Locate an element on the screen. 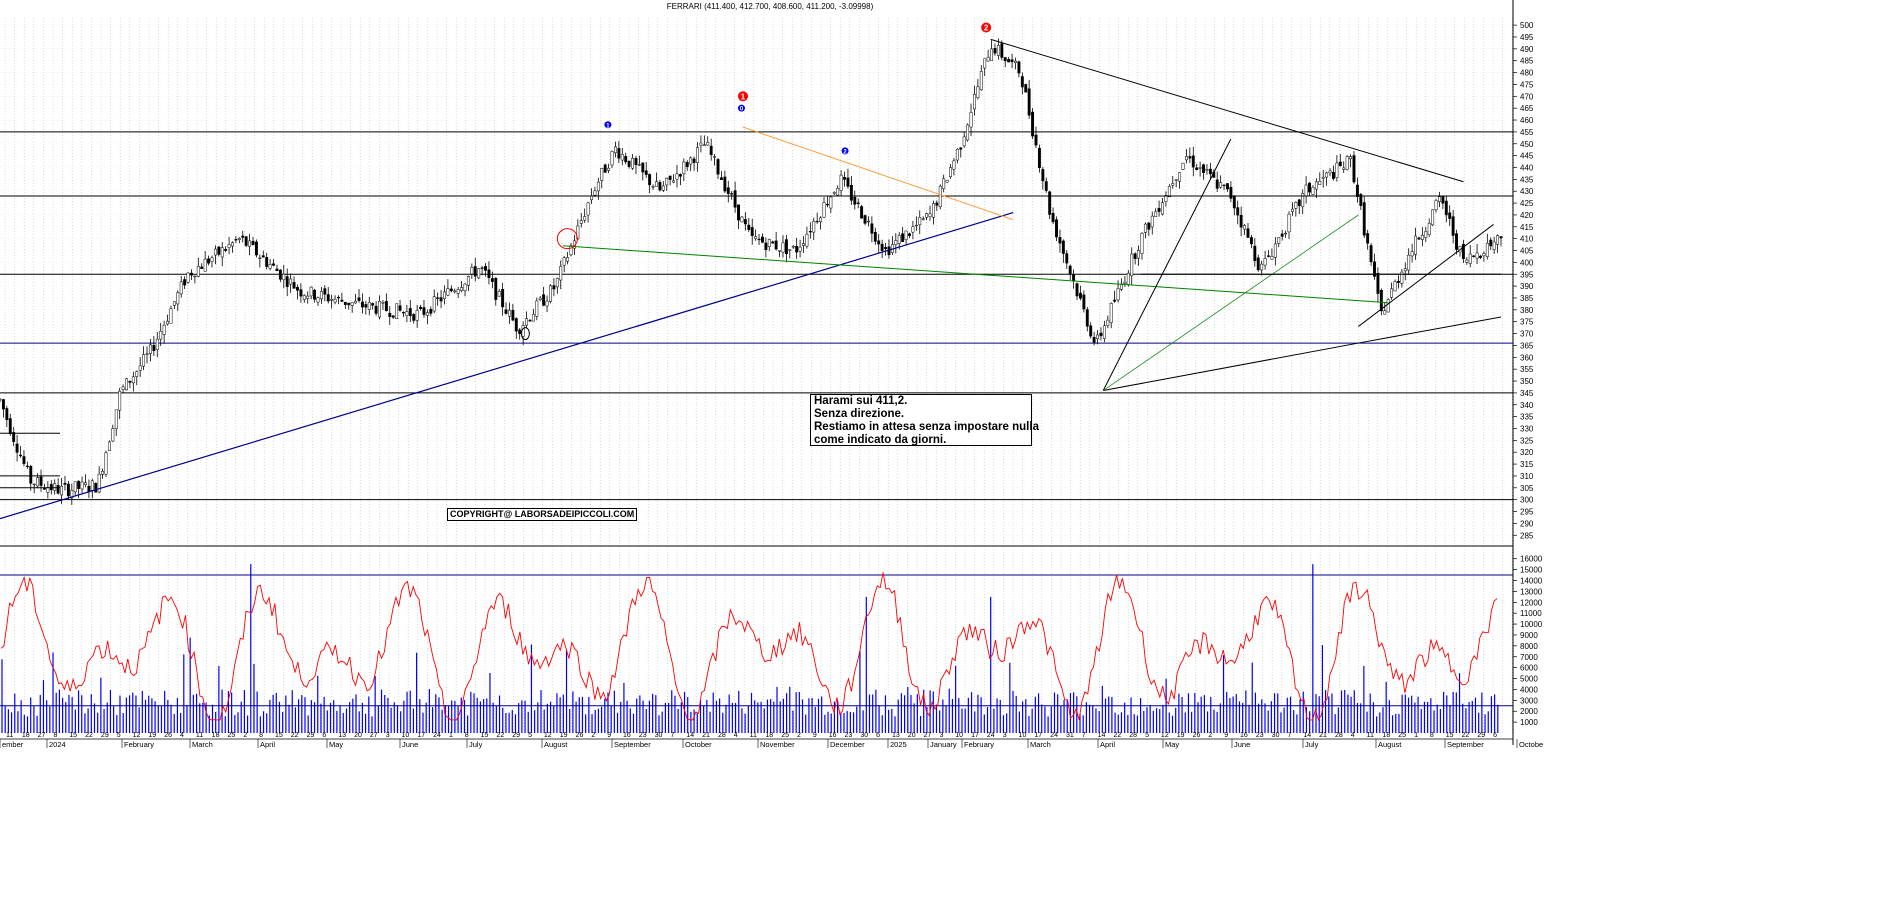  date-day-label: 25 is located at coordinates (1402, 735).